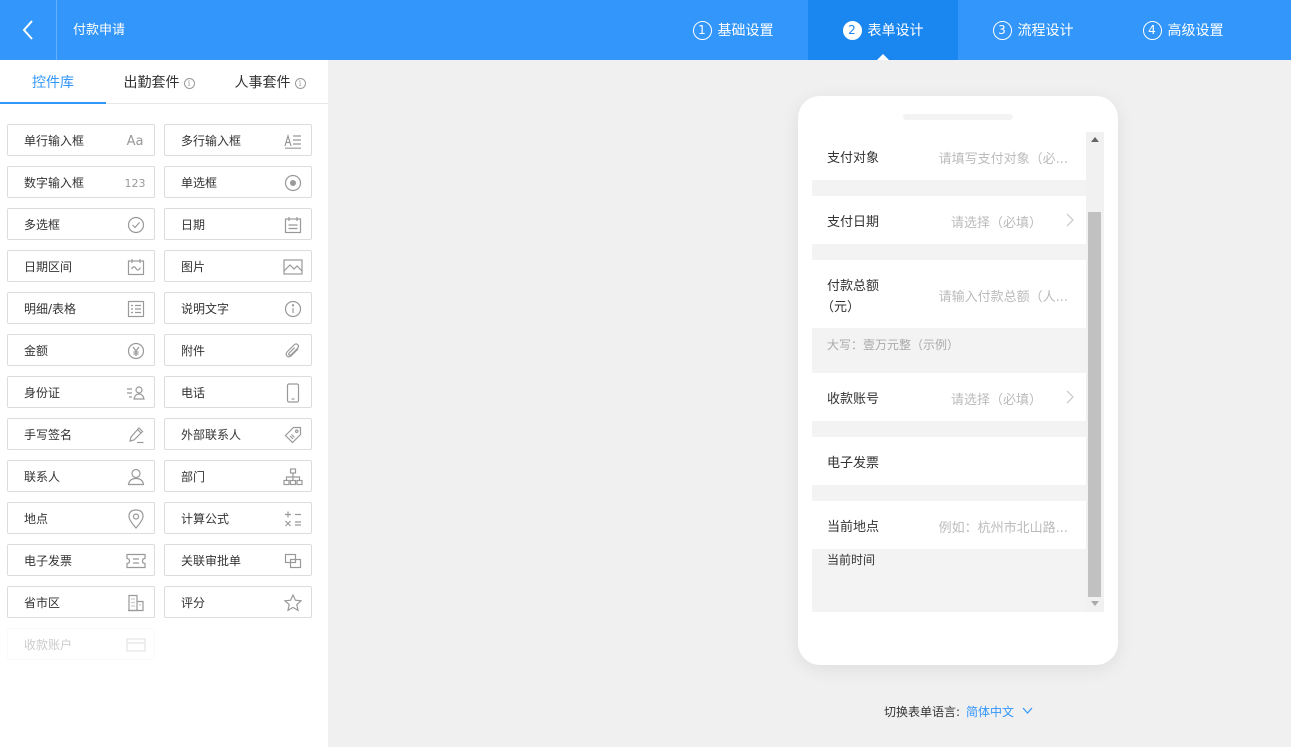  What do you see at coordinates (136, 477) in the screenshot?
I see `person-icon` at bounding box center [136, 477].